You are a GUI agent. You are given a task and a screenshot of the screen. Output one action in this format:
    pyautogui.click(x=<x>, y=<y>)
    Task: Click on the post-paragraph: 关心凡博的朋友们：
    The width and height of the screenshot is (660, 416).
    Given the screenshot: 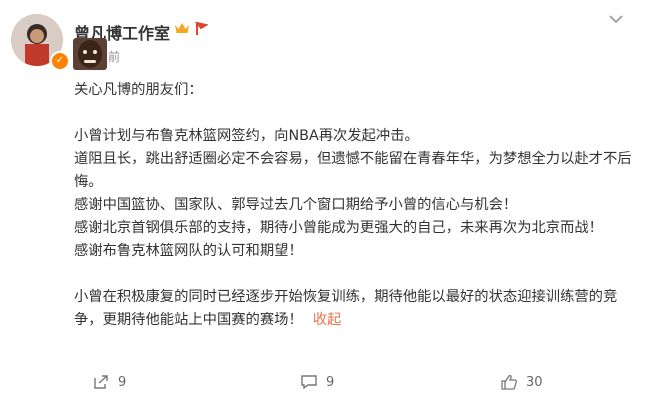 What is the action you would take?
    pyautogui.click(x=138, y=90)
    